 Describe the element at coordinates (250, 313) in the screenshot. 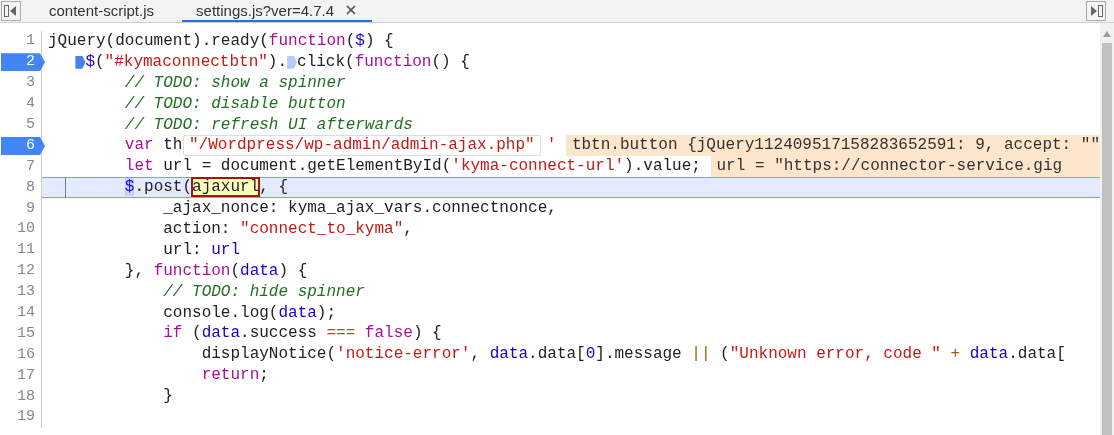

I see `code-text: console.log(data);` at that location.